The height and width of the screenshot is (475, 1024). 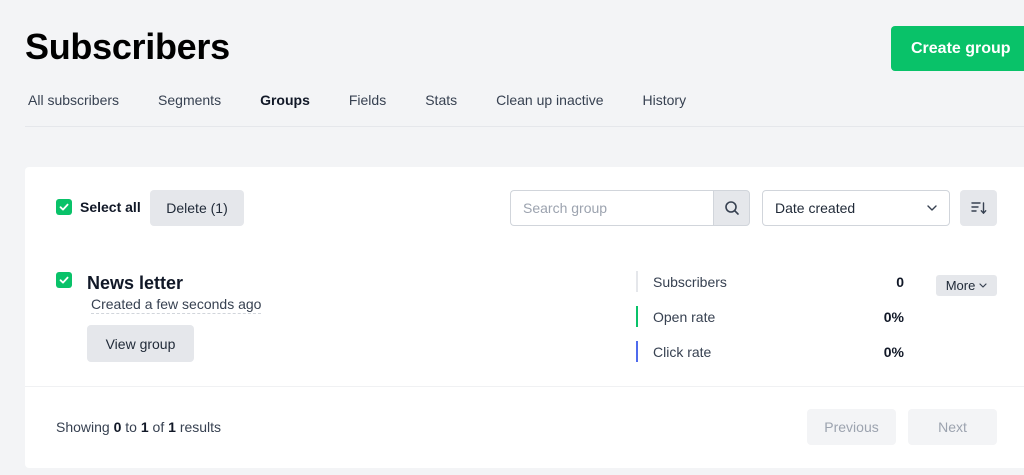 What do you see at coordinates (957, 48) in the screenshot?
I see `create-group-button: Create group` at bounding box center [957, 48].